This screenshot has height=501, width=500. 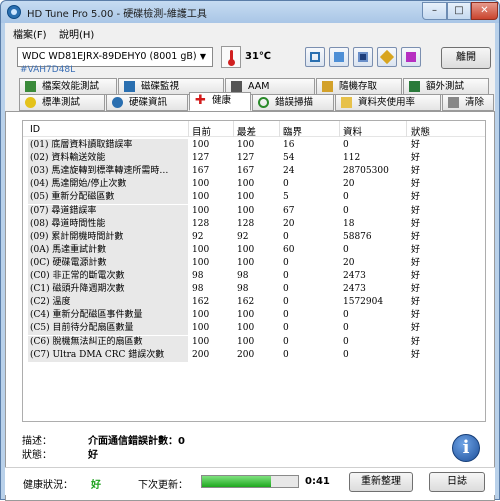 I want to click on cell-worst: 128, so click(x=246, y=223).